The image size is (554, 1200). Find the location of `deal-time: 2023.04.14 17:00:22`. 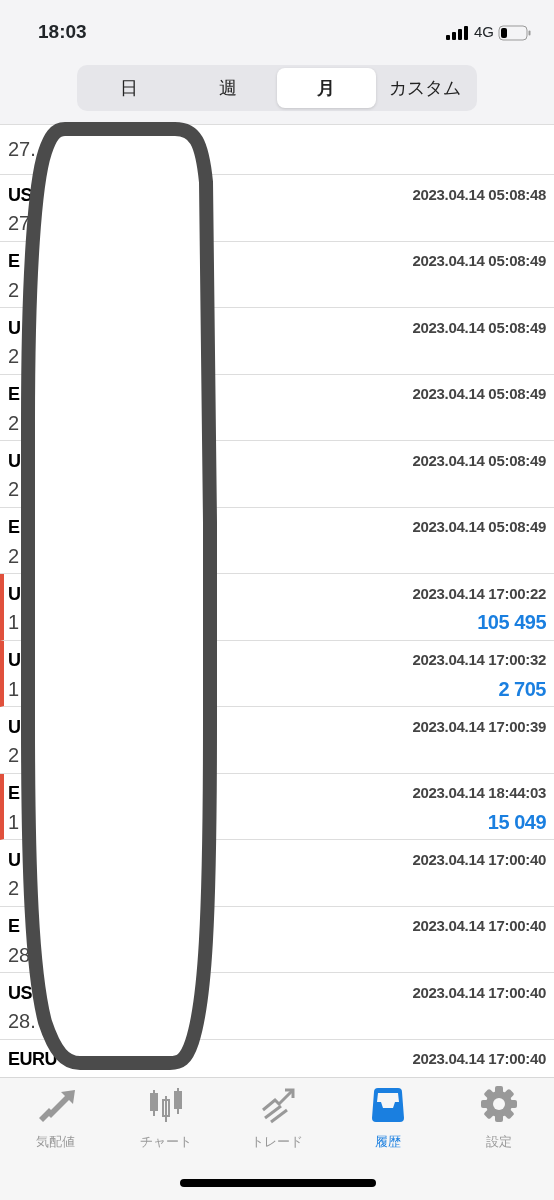

deal-time: 2023.04.14 17:00:22 is located at coordinates (479, 593).